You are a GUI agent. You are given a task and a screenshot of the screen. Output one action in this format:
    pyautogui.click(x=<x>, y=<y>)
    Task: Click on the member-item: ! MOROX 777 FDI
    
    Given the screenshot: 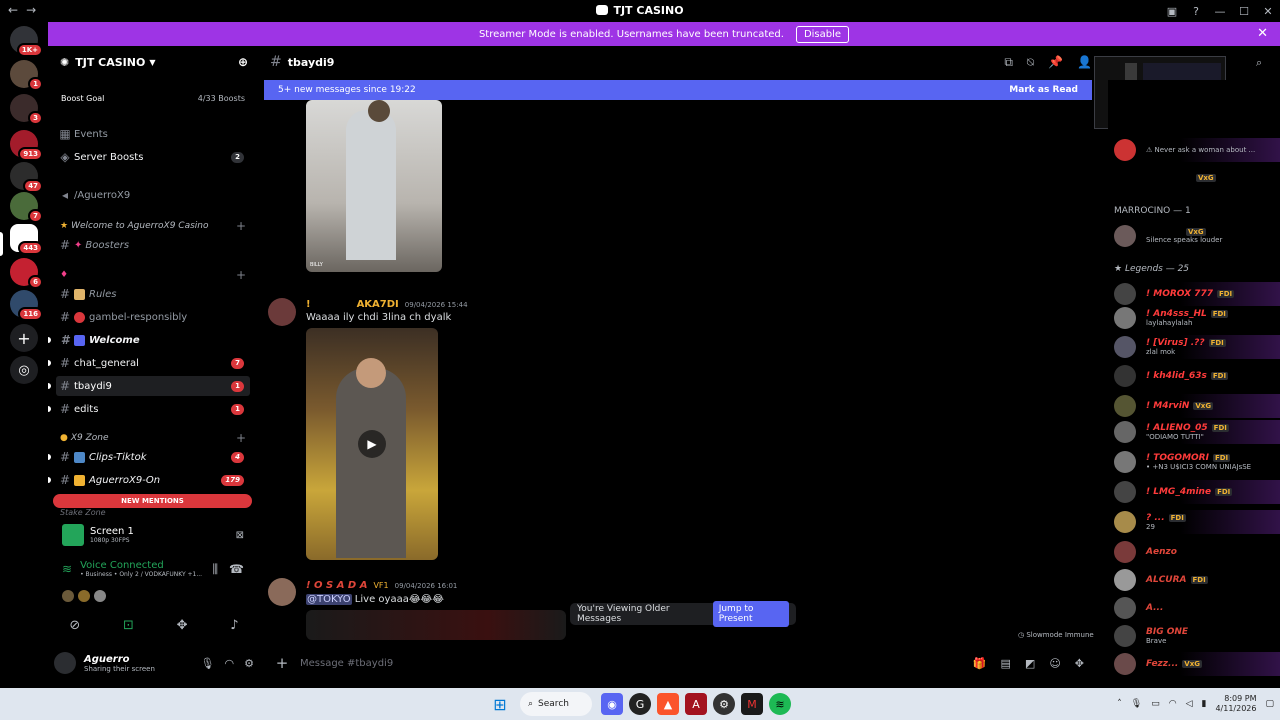 What is the action you would take?
    pyautogui.click(x=1197, y=294)
    